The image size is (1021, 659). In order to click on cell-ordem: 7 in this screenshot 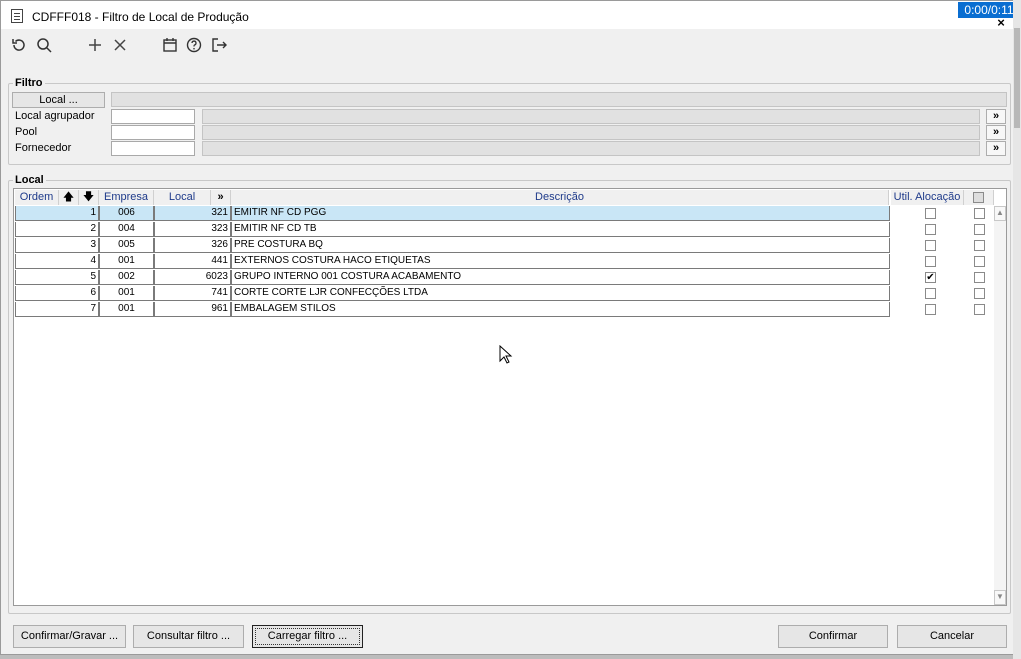, I will do `click(57, 309)`.